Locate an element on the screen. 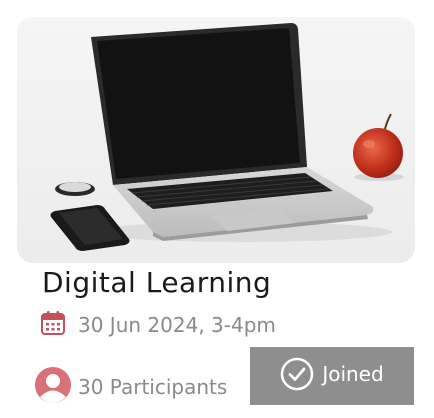  event-participants-row: 30 Participants is located at coordinates (131, 387).